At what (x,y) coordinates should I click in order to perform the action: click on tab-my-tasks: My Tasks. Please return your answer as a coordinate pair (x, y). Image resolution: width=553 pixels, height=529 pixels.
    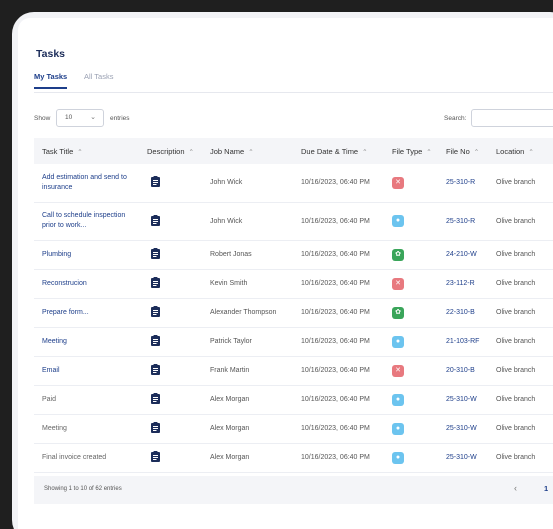
    Looking at the image, I should click on (51, 80).